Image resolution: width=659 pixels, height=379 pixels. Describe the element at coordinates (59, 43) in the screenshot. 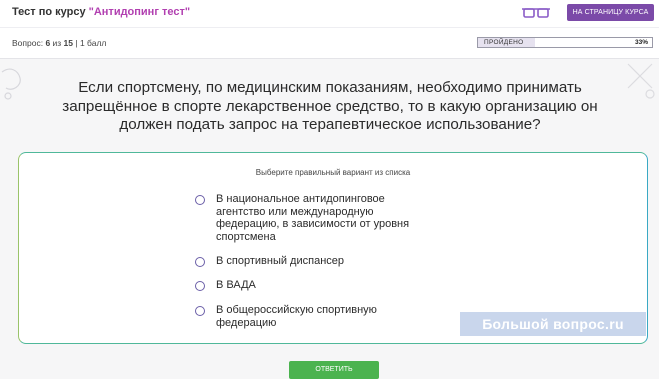

I see `question-counter: Вопрос: 6 из 15 | 1 балл` at that location.